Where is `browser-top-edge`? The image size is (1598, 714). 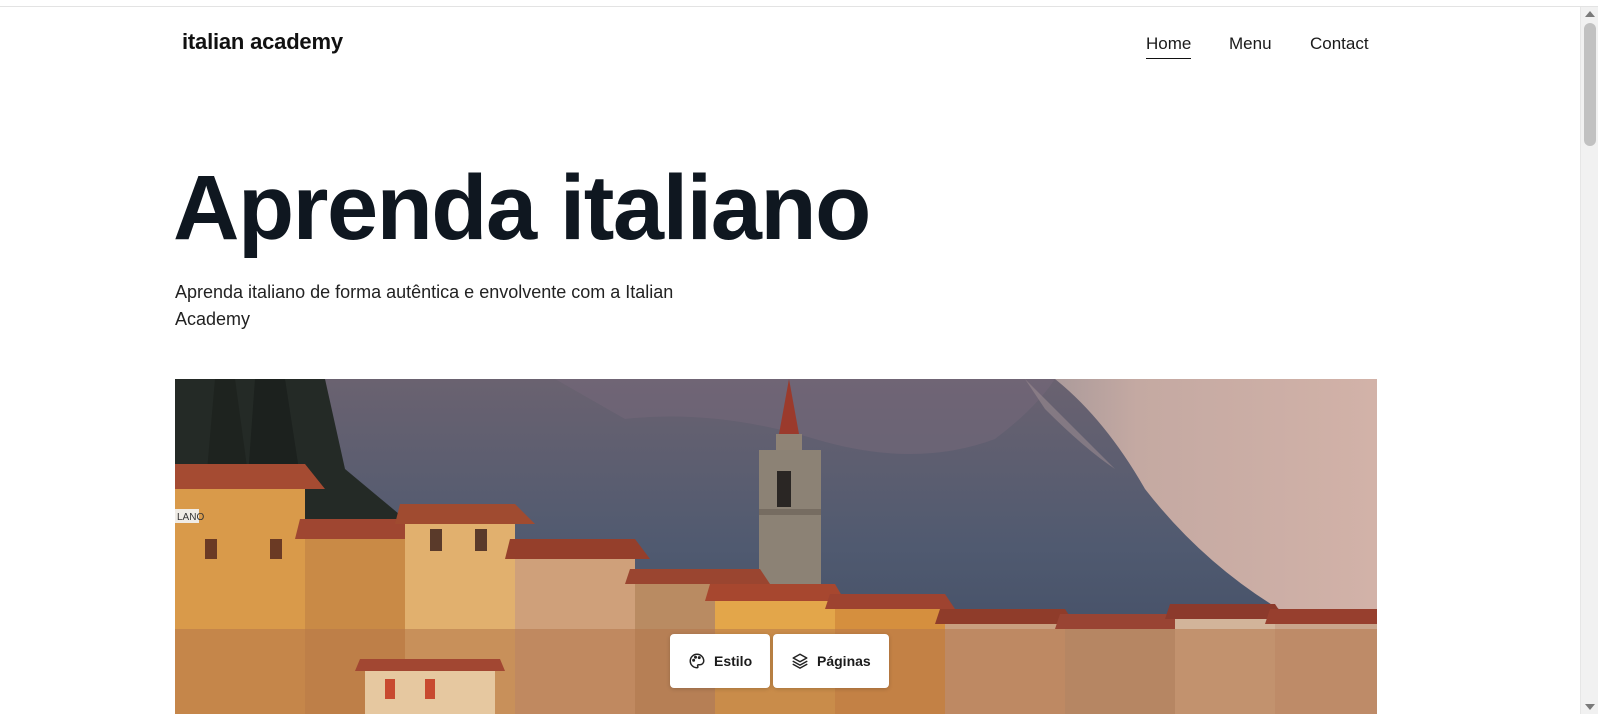
browser-top-edge is located at coordinates (799, 3).